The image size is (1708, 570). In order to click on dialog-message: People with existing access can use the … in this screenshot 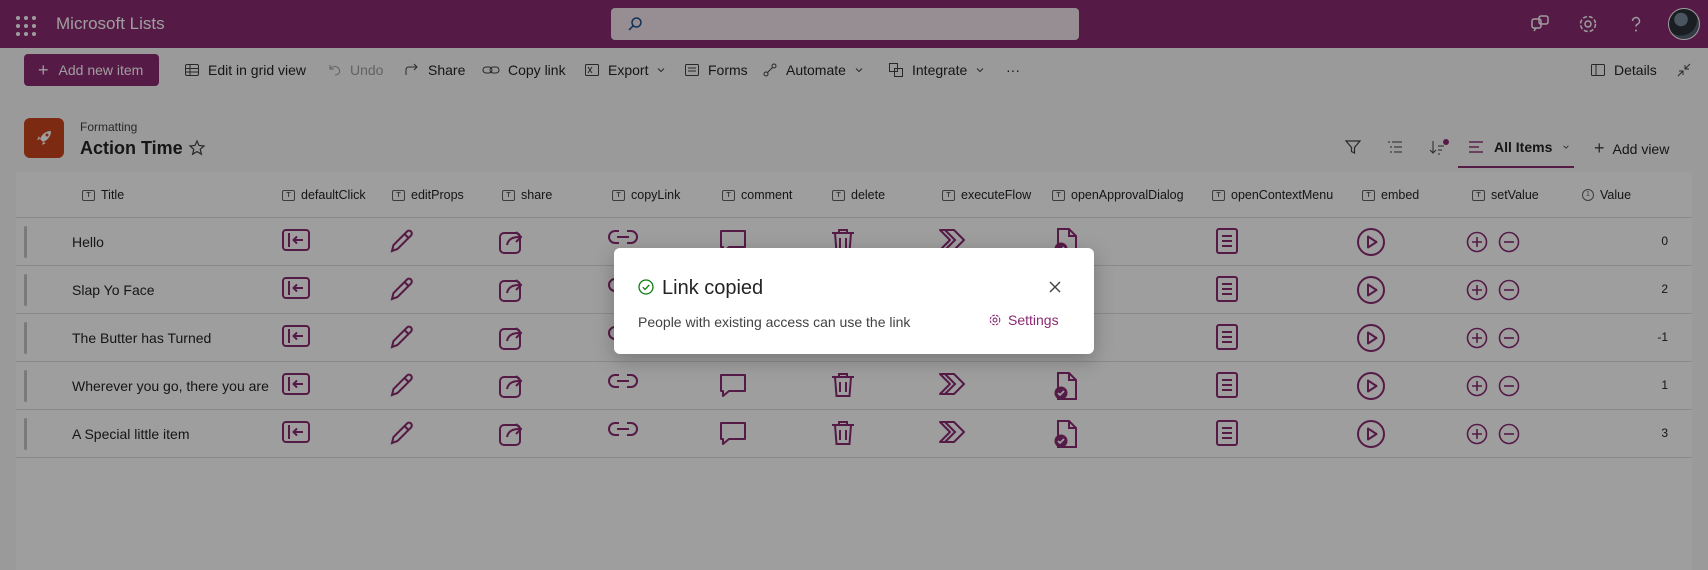, I will do `click(774, 322)`.